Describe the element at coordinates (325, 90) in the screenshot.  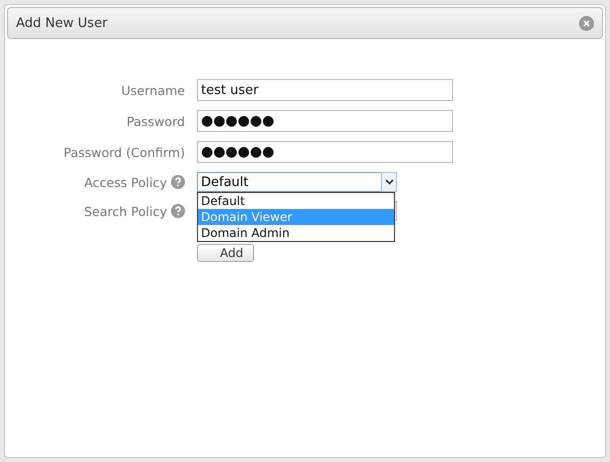
I see `input-field: test user` at that location.